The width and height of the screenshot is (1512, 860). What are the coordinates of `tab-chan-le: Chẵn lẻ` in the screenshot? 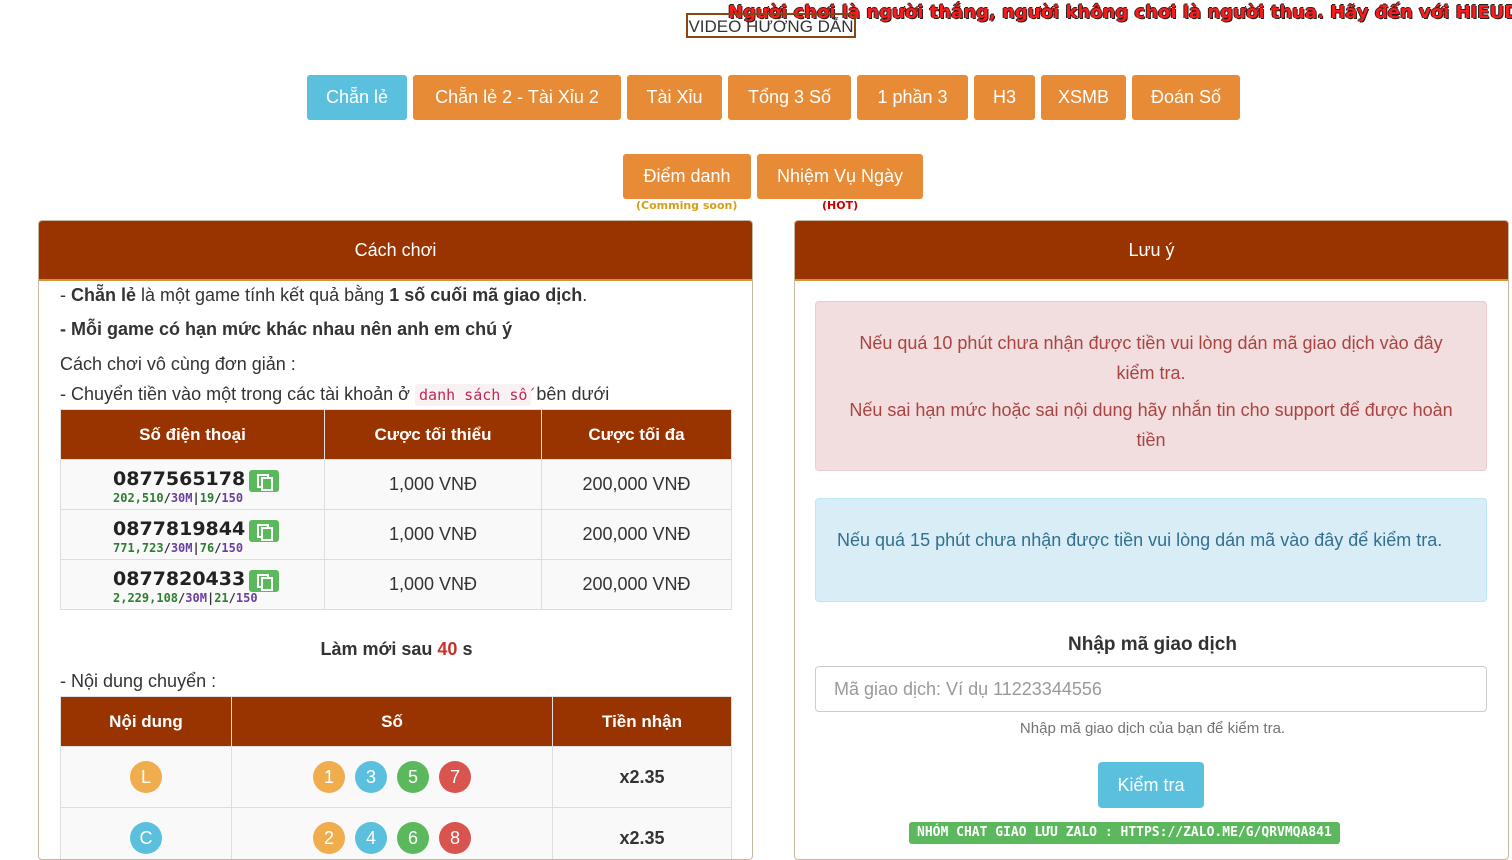 It's located at (357, 97).